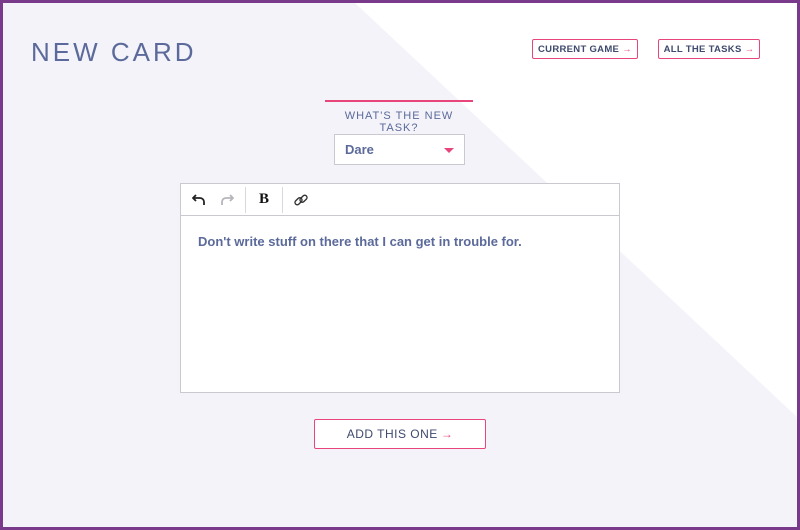 Image resolution: width=800 pixels, height=530 pixels. I want to click on task-type-select: Dare, so click(399, 149).